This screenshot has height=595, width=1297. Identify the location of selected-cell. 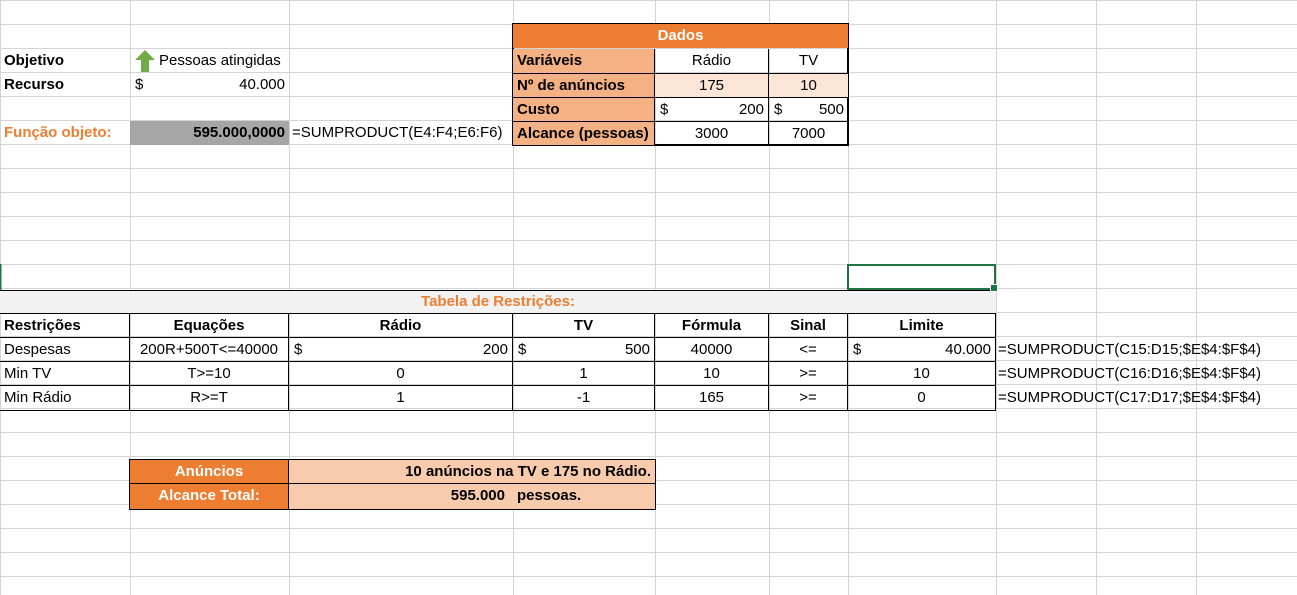
(922, 278).